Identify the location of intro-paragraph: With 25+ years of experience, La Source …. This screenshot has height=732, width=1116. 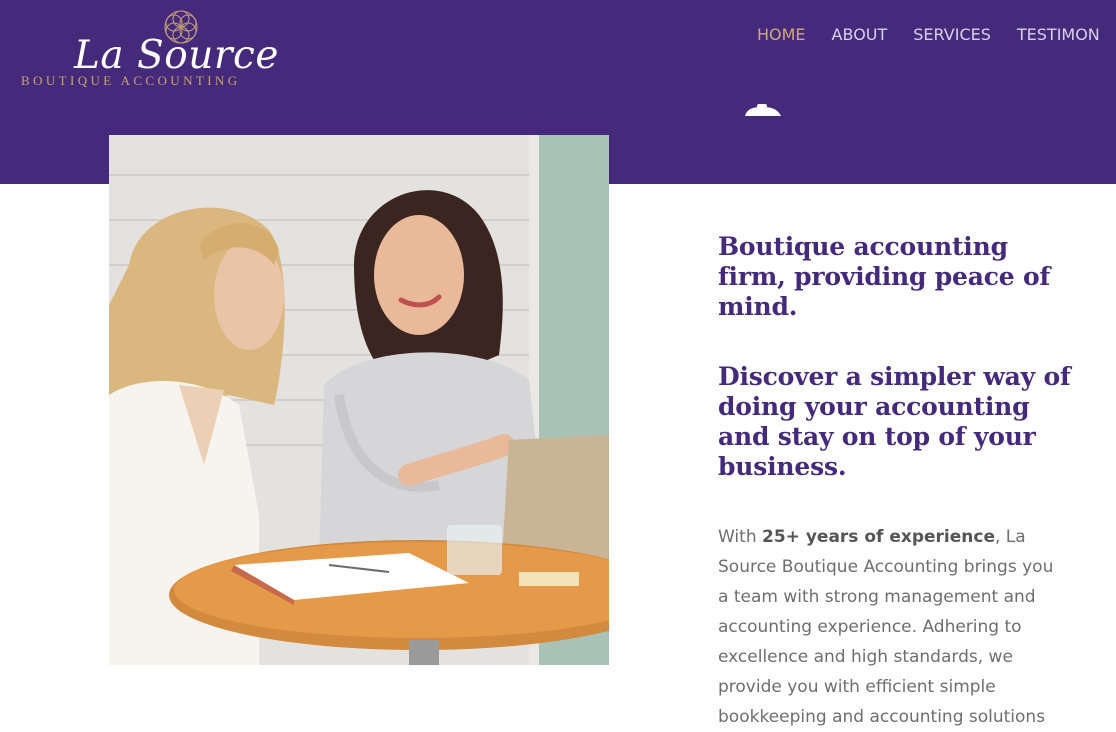
(888, 627).